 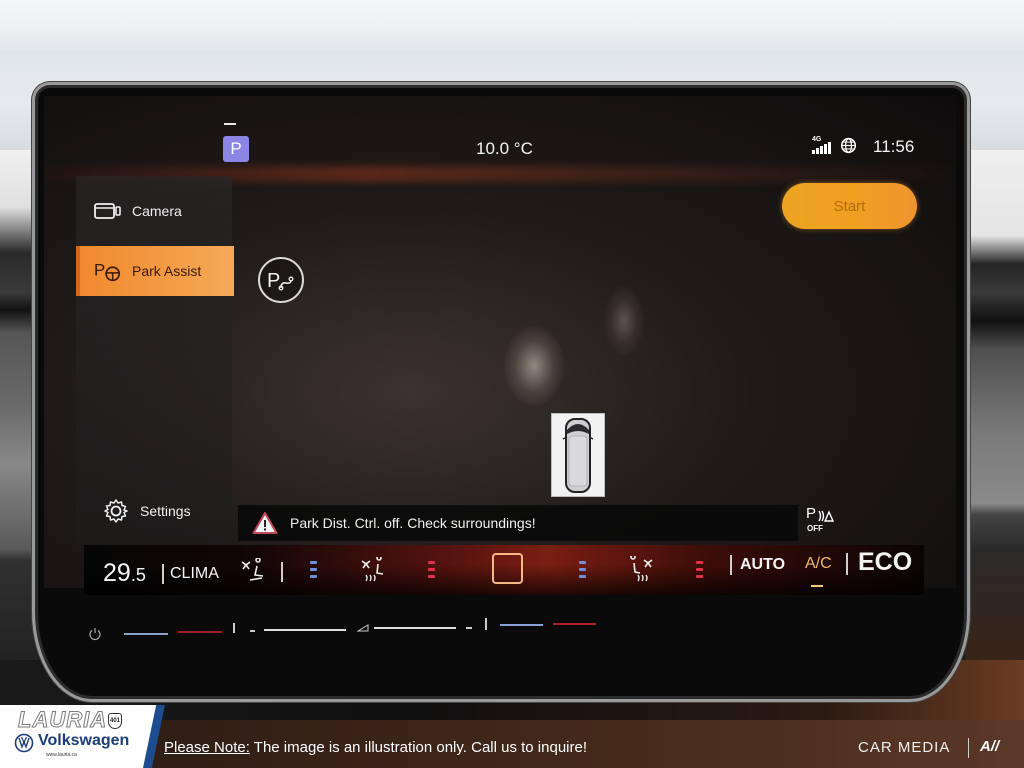 I want to click on dealer-name: LAURIA, so click(x=62, y=720).